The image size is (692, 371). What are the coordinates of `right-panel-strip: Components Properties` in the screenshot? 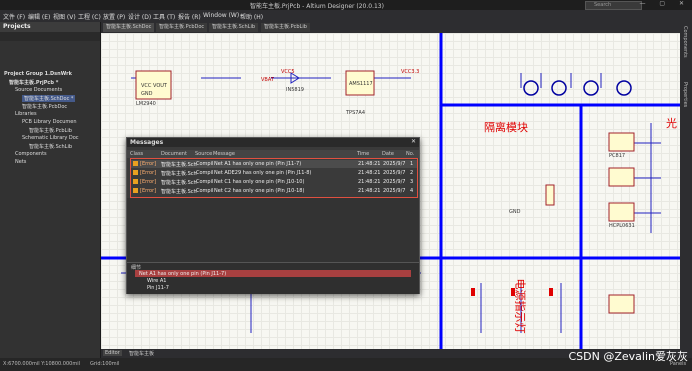 It's located at (686, 190).